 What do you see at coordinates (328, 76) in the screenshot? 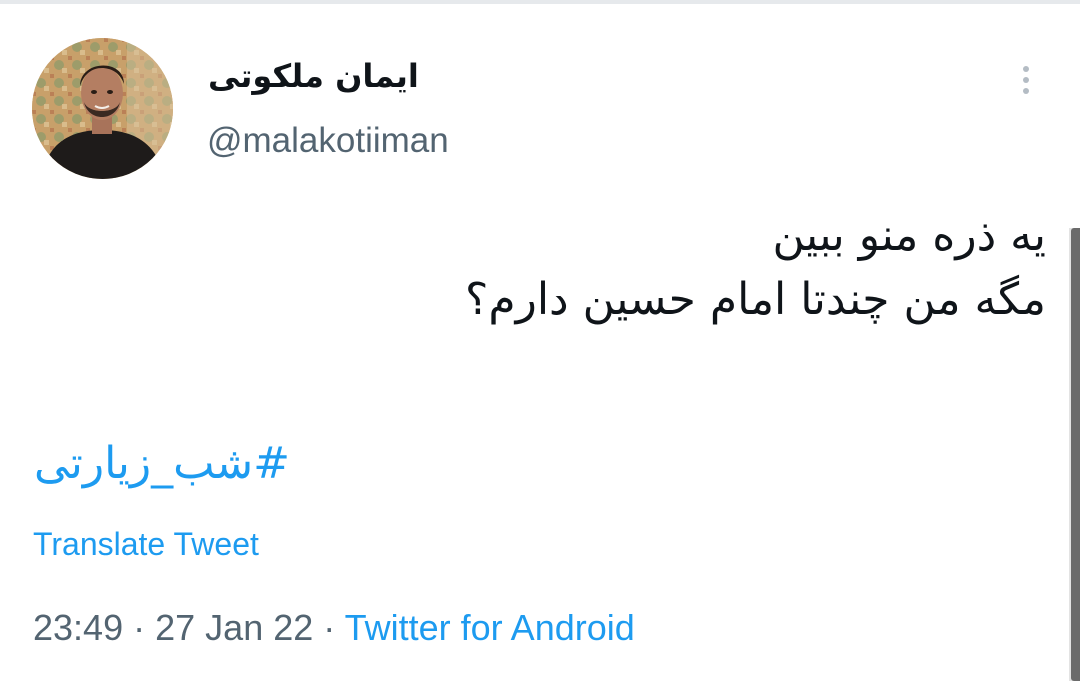
I see `author-display-name: ایمان ملکوتی` at bounding box center [328, 76].